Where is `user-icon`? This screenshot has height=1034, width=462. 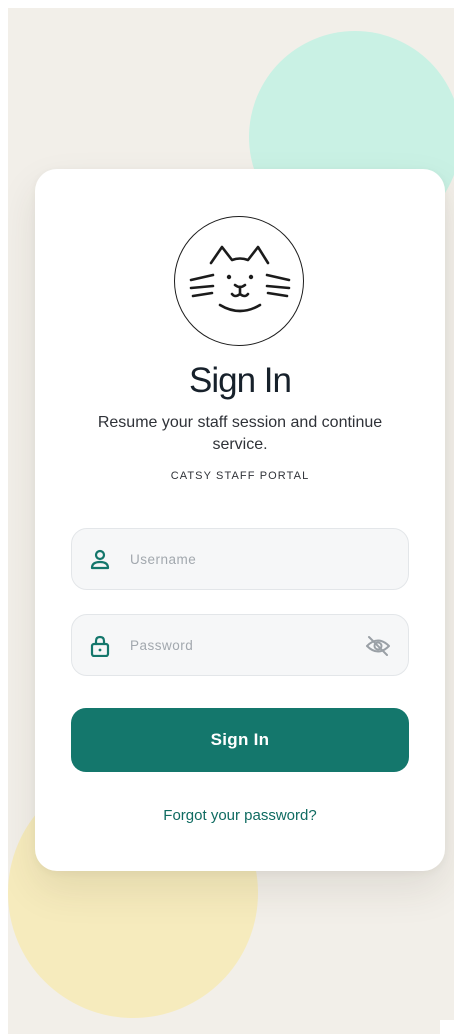
user-icon is located at coordinates (100, 559).